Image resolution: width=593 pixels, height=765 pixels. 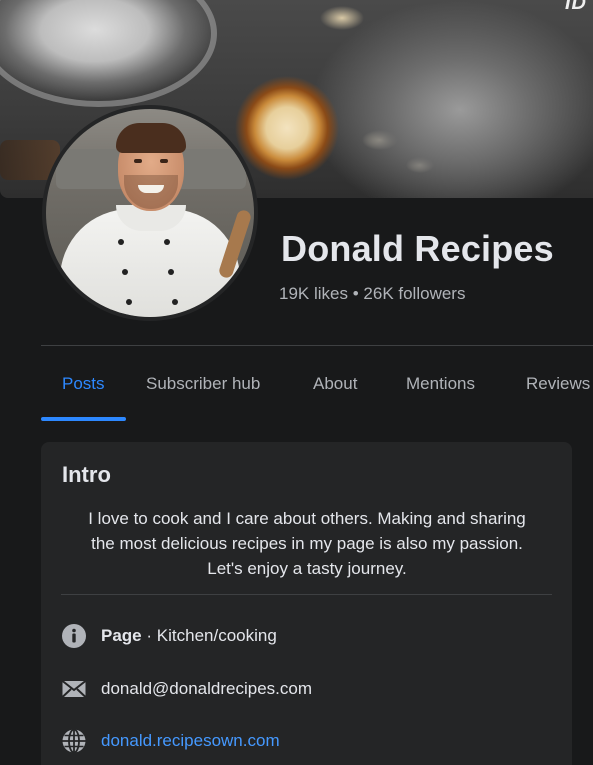 What do you see at coordinates (306, 594) in the screenshot?
I see `intro-divider` at bounding box center [306, 594].